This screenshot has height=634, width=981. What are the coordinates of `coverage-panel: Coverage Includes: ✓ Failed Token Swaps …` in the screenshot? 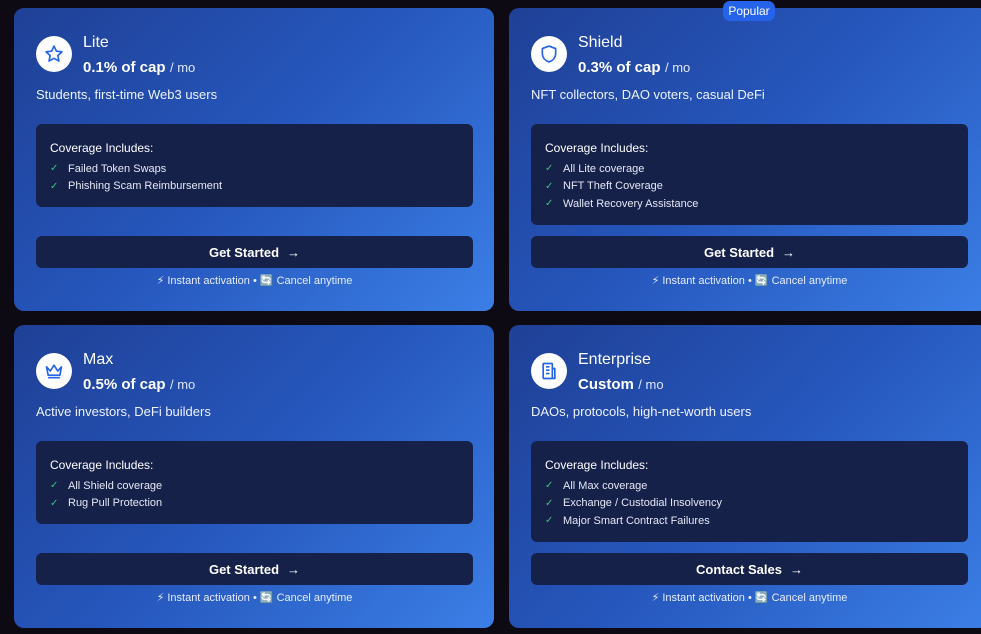 It's located at (254, 165).